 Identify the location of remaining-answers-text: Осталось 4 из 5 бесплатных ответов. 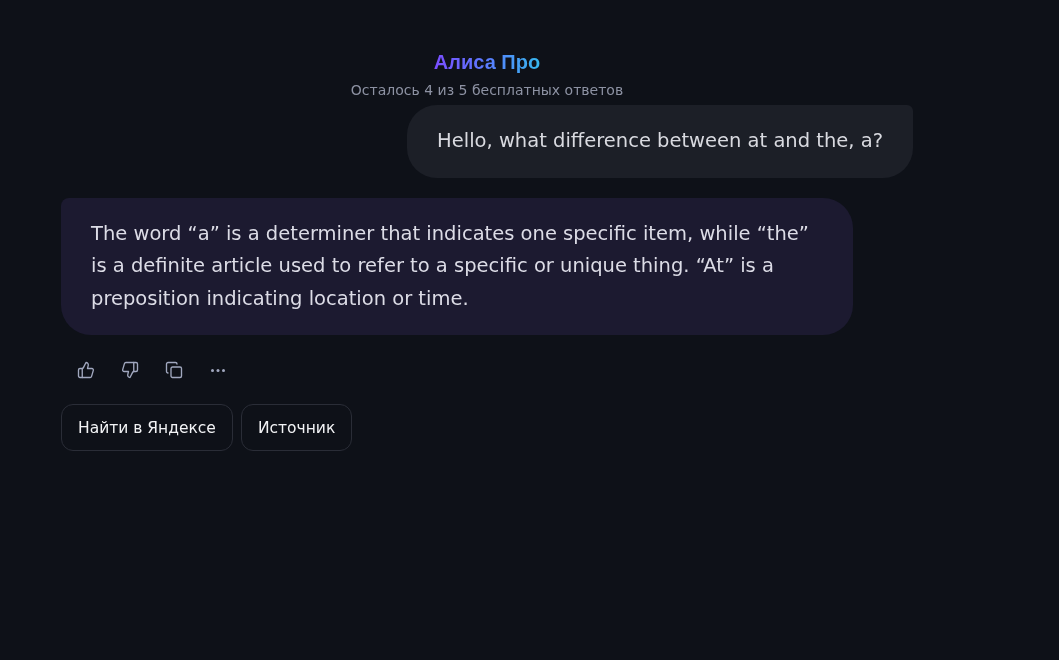
(487, 90).